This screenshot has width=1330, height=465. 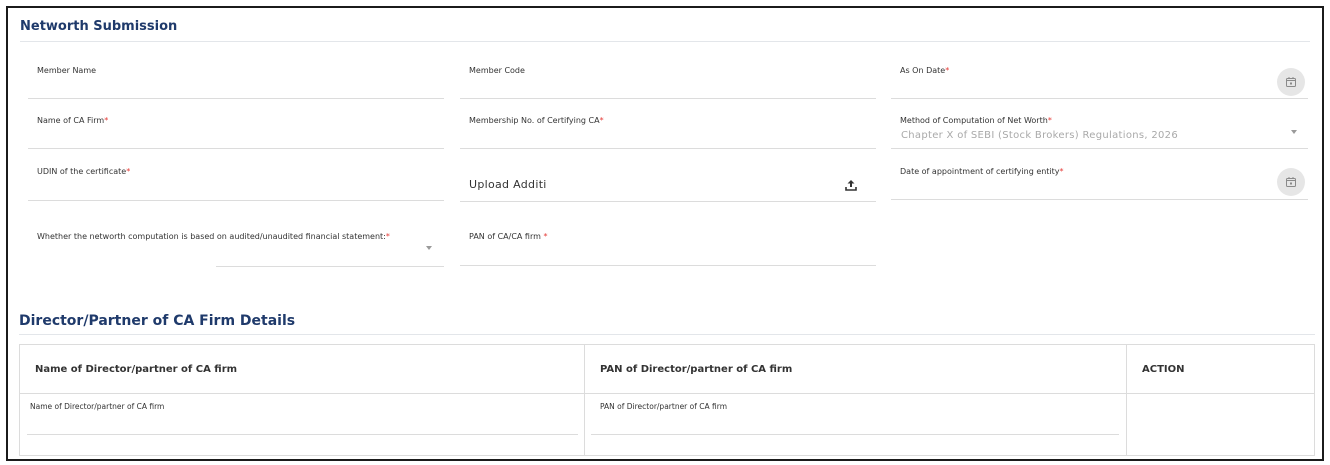 I want to click on director-name-field, so click(x=302, y=434).